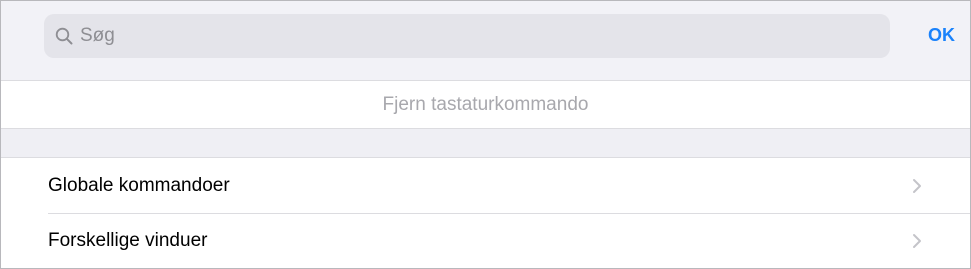  I want to click on list-item-label: Globale kommandoer, so click(139, 185).